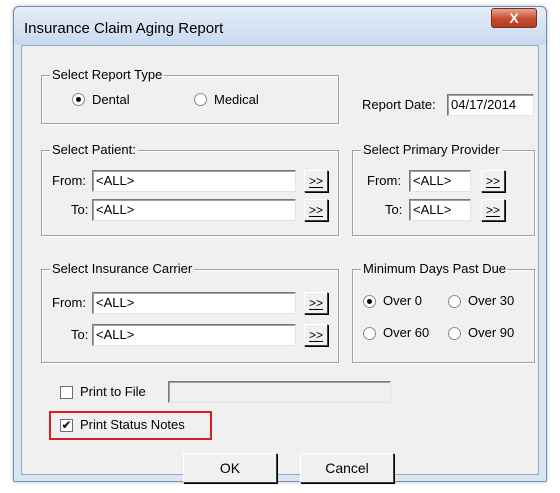 This screenshot has width=560, height=493. What do you see at coordinates (80, 334) in the screenshot?
I see `carrier-to-label: To:` at bounding box center [80, 334].